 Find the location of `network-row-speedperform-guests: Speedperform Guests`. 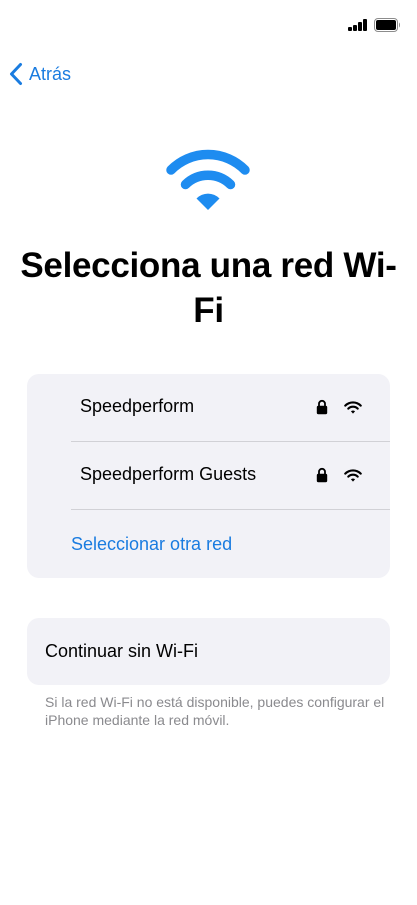

network-row-speedperform-guests: Speedperform Guests is located at coordinates (208, 476).